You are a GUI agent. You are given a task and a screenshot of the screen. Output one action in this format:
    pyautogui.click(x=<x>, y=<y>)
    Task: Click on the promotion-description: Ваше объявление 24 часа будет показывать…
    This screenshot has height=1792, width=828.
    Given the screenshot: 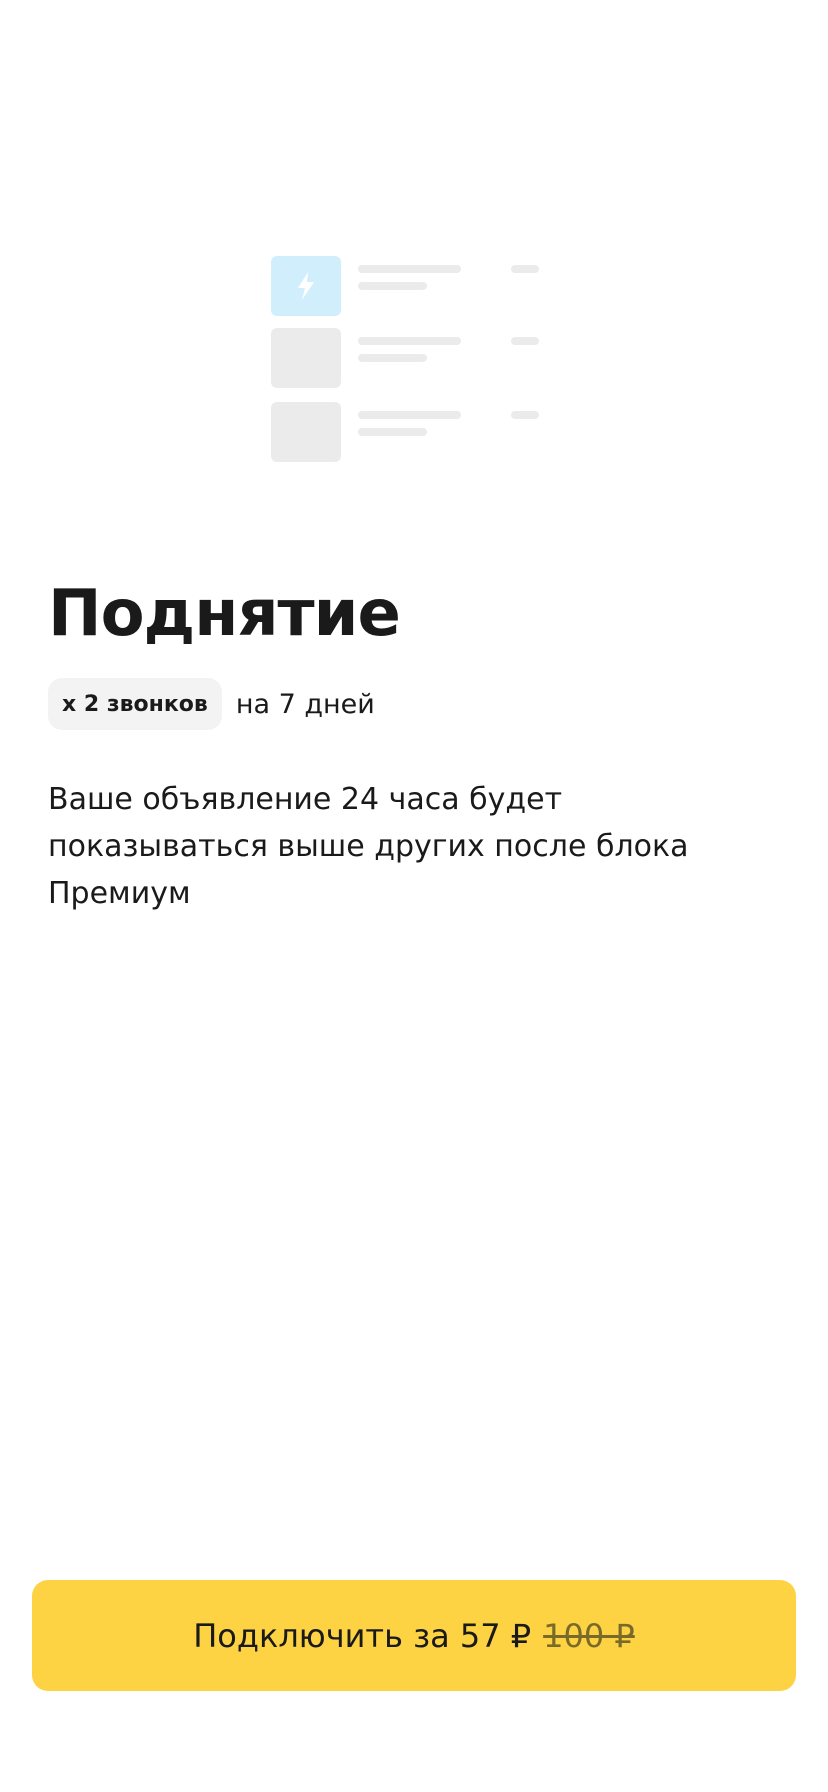 What is the action you would take?
    pyautogui.click(x=368, y=846)
    